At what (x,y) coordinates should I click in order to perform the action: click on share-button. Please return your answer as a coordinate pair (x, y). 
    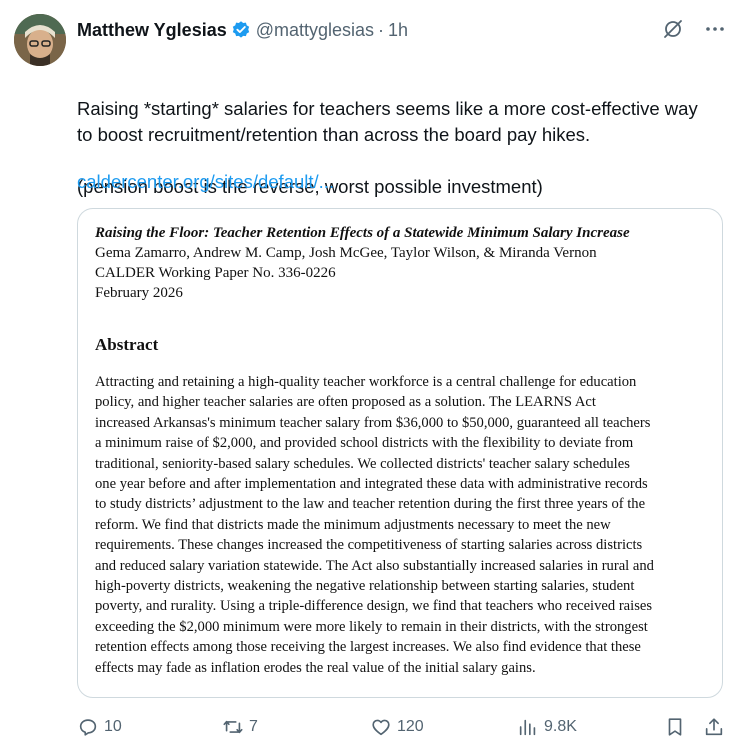
    Looking at the image, I should click on (714, 727).